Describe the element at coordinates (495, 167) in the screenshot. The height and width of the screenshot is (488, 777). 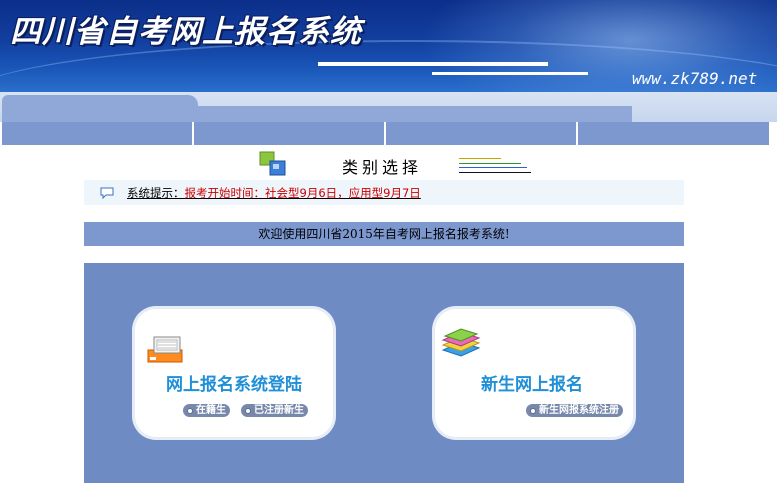
I see `category-decor-lines` at that location.